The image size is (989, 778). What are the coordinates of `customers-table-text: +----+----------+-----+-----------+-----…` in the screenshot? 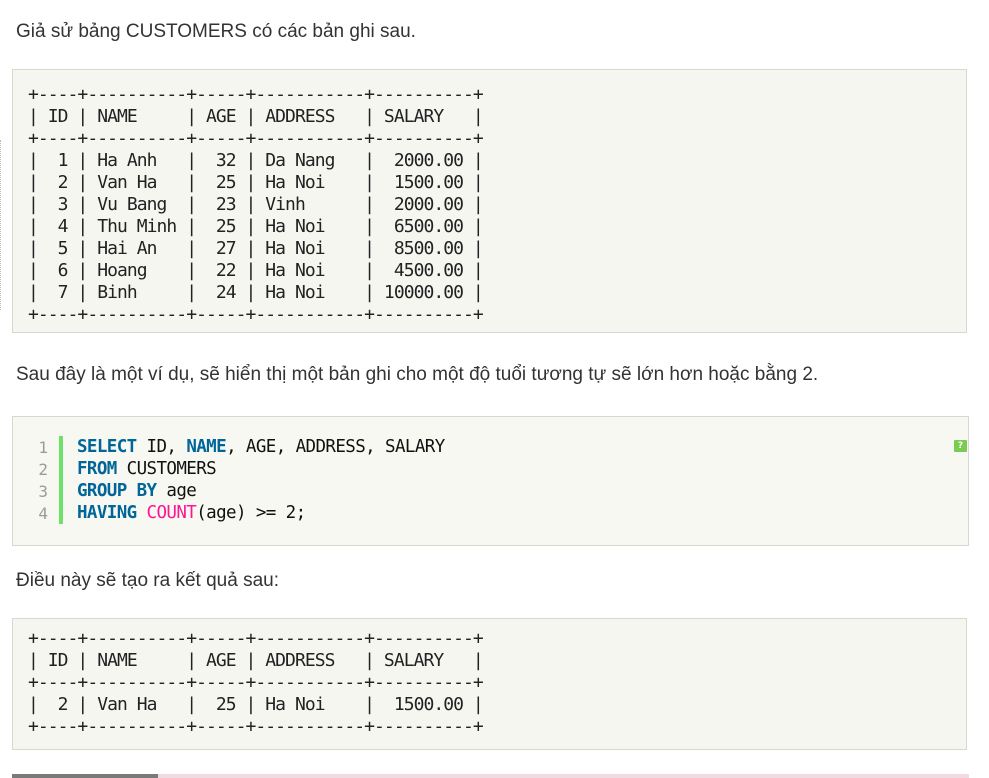 It's located at (256, 205).